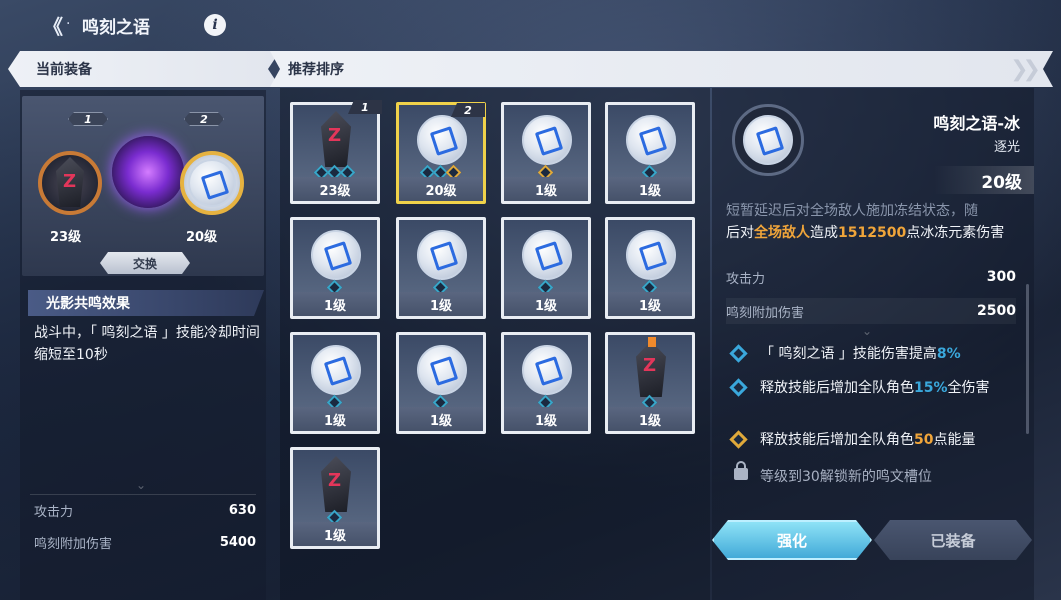 The width and height of the screenshot is (1061, 600). What do you see at coordinates (66, 237) in the screenshot?
I see `slot-1-level: 23级` at bounding box center [66, 237].